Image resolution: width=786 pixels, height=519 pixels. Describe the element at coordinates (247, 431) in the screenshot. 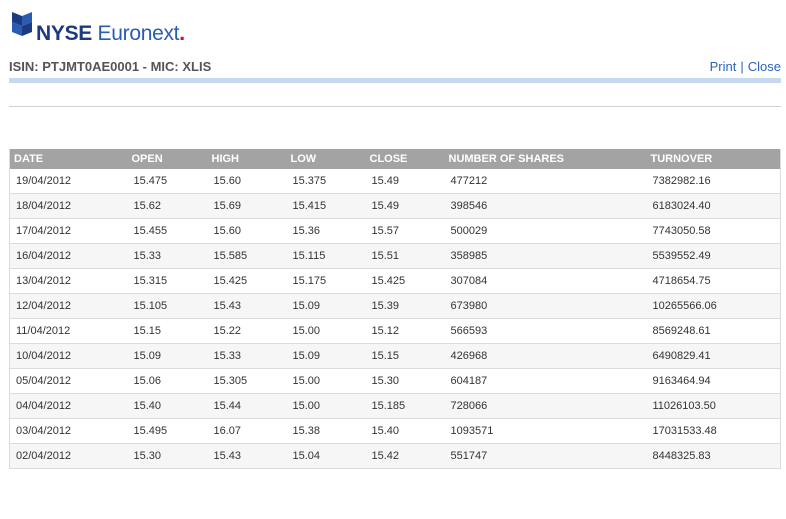

I see `cell-high: 16.07` at that location.